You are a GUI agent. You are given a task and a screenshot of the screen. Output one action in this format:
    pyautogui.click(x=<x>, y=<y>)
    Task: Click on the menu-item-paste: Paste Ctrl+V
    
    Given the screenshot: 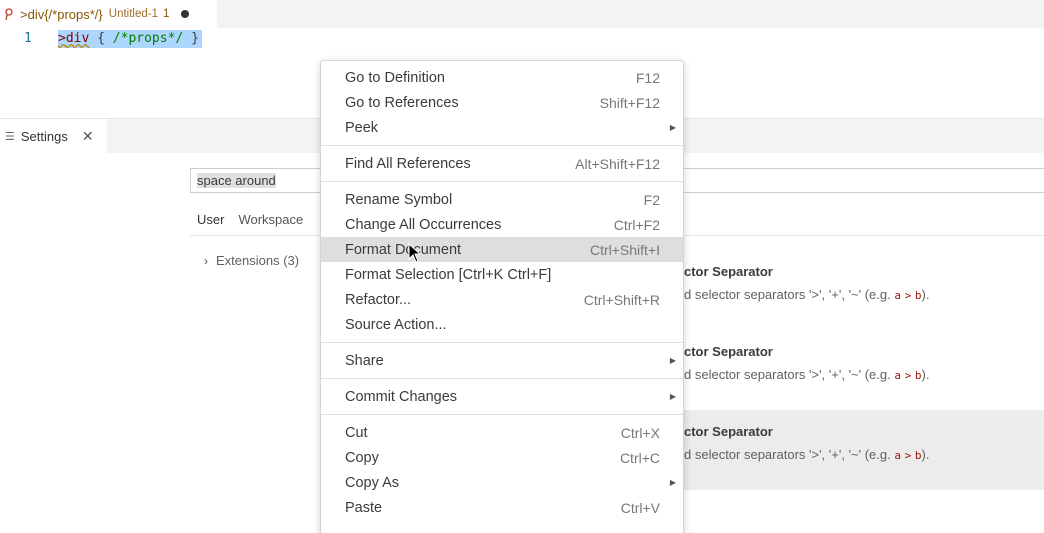 What is the action you would take?
    pyautogui.click(x=502, y=507)
    